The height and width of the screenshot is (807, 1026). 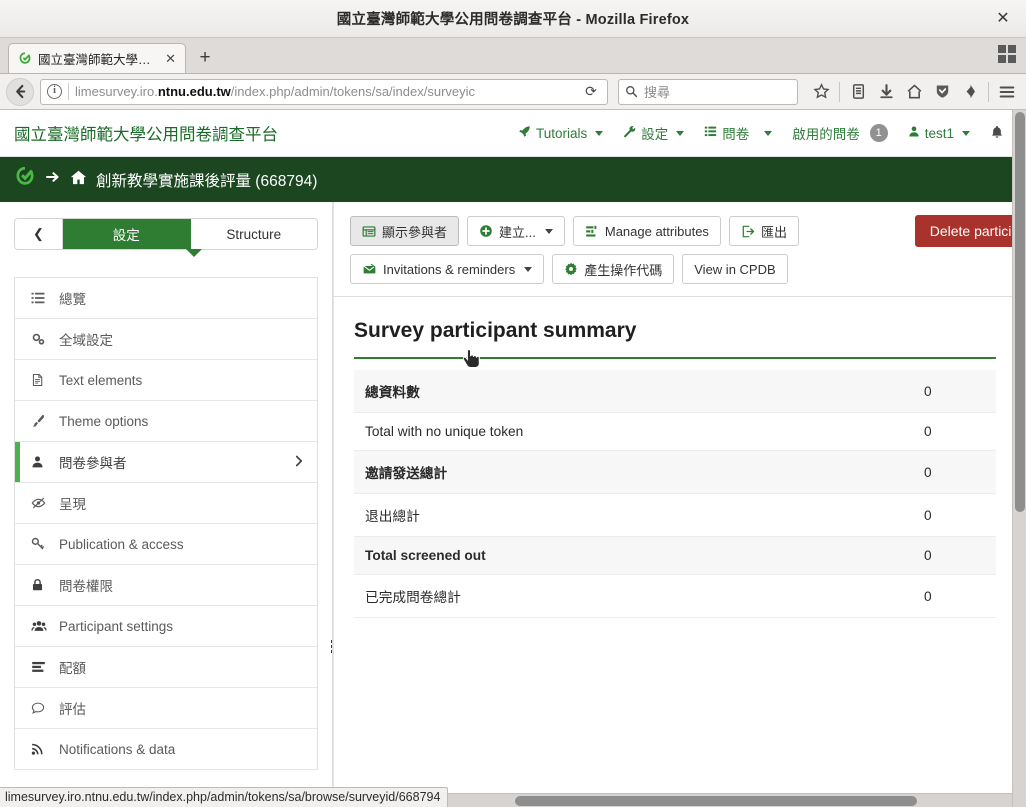 I want to click on nav-label: 問卷, so click(x=736, y=134).